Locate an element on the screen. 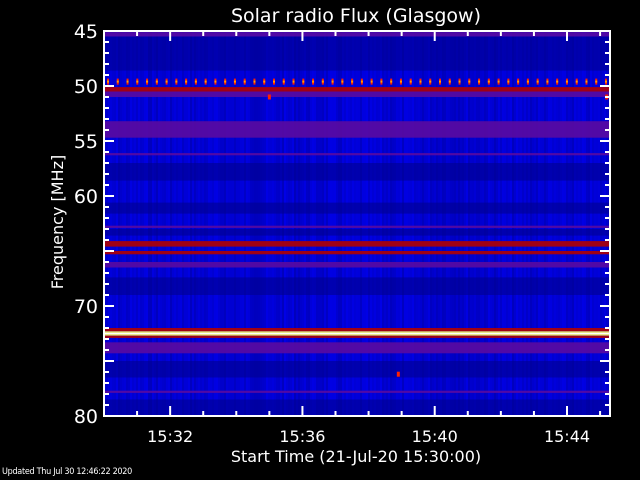 The width and height of the screenshot is (640, 480). y-tick-label: 80 is located at coordinates (86, 417).